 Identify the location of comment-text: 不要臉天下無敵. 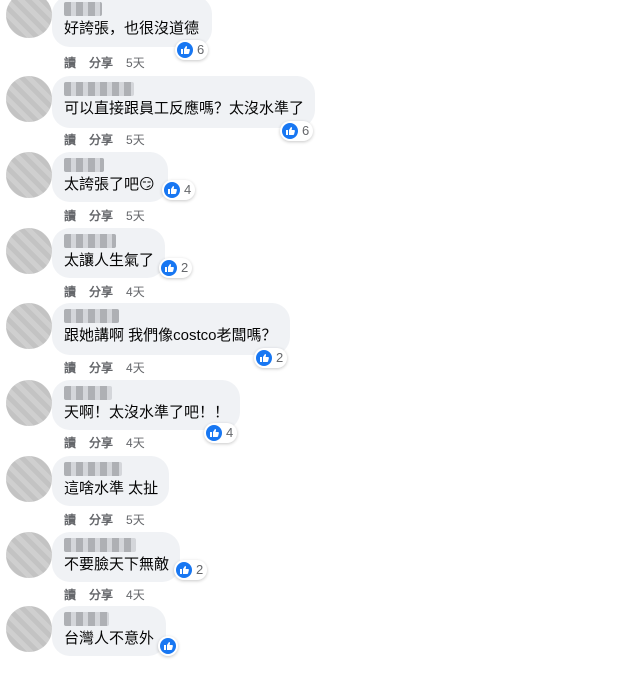
(117, 564).